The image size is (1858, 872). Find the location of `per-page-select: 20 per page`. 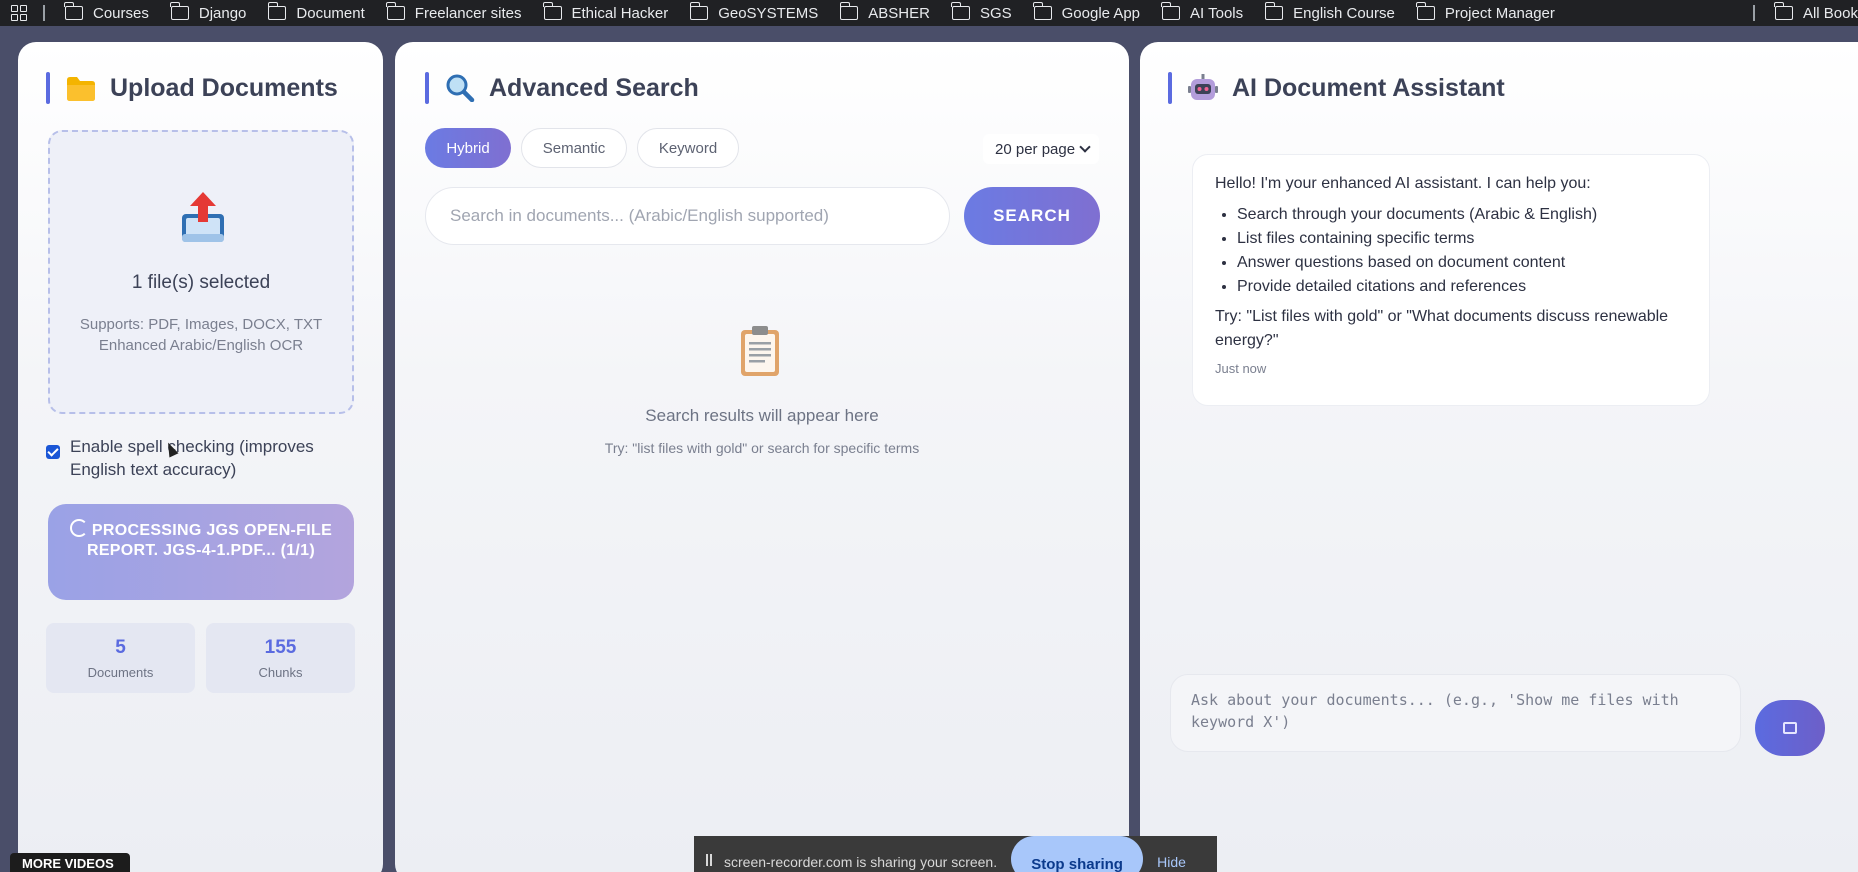

per-page-select: 20 per page is located at coordinates (1041, 149).